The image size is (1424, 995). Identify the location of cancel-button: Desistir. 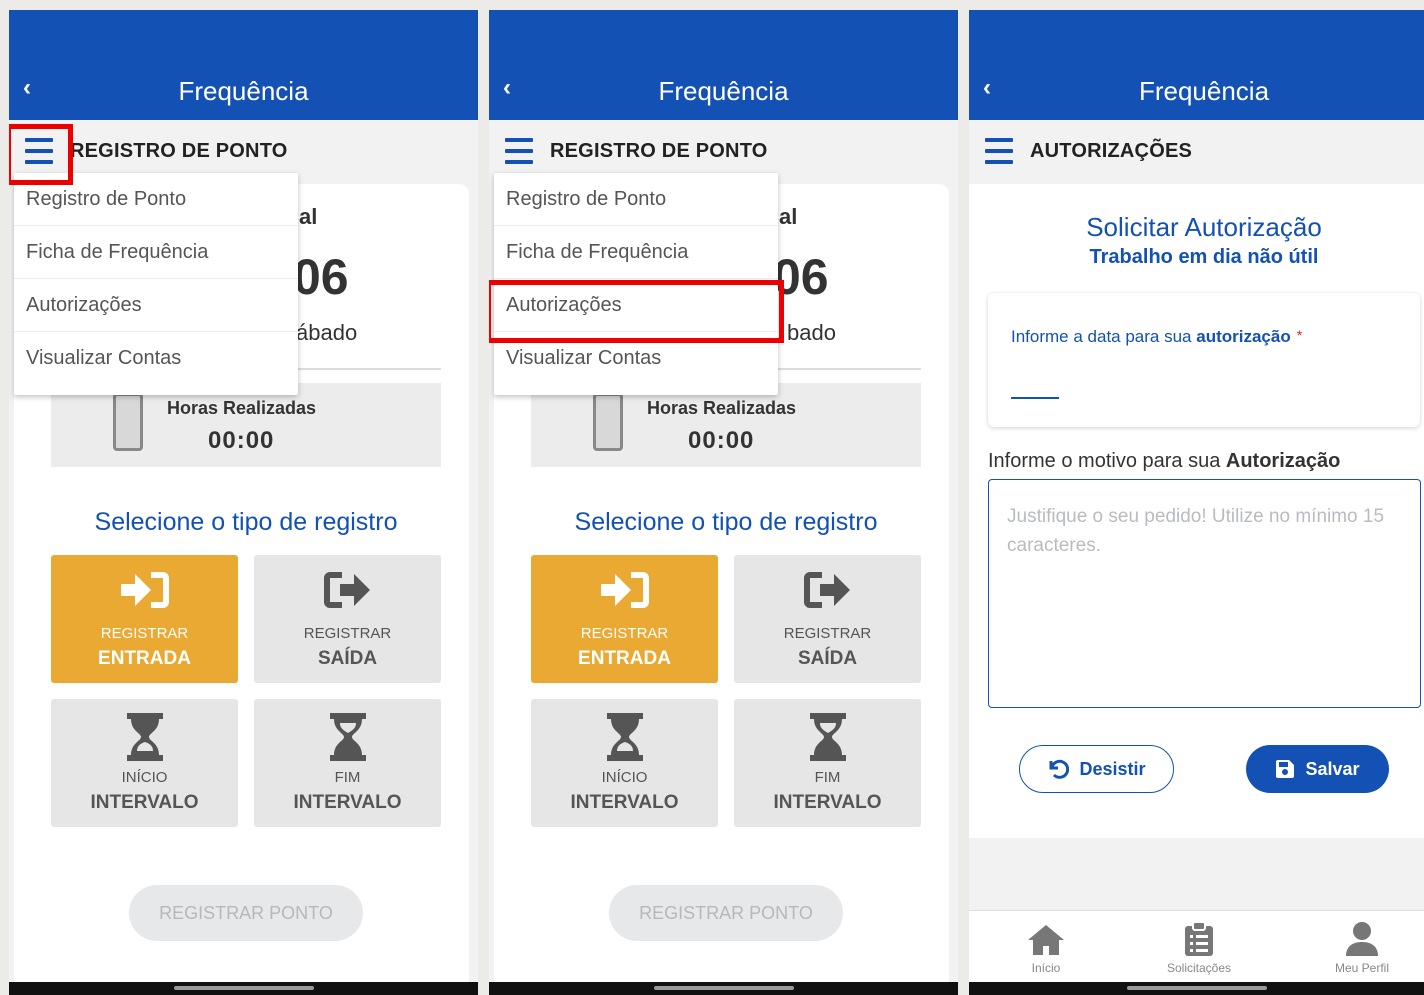
(1096, 769).